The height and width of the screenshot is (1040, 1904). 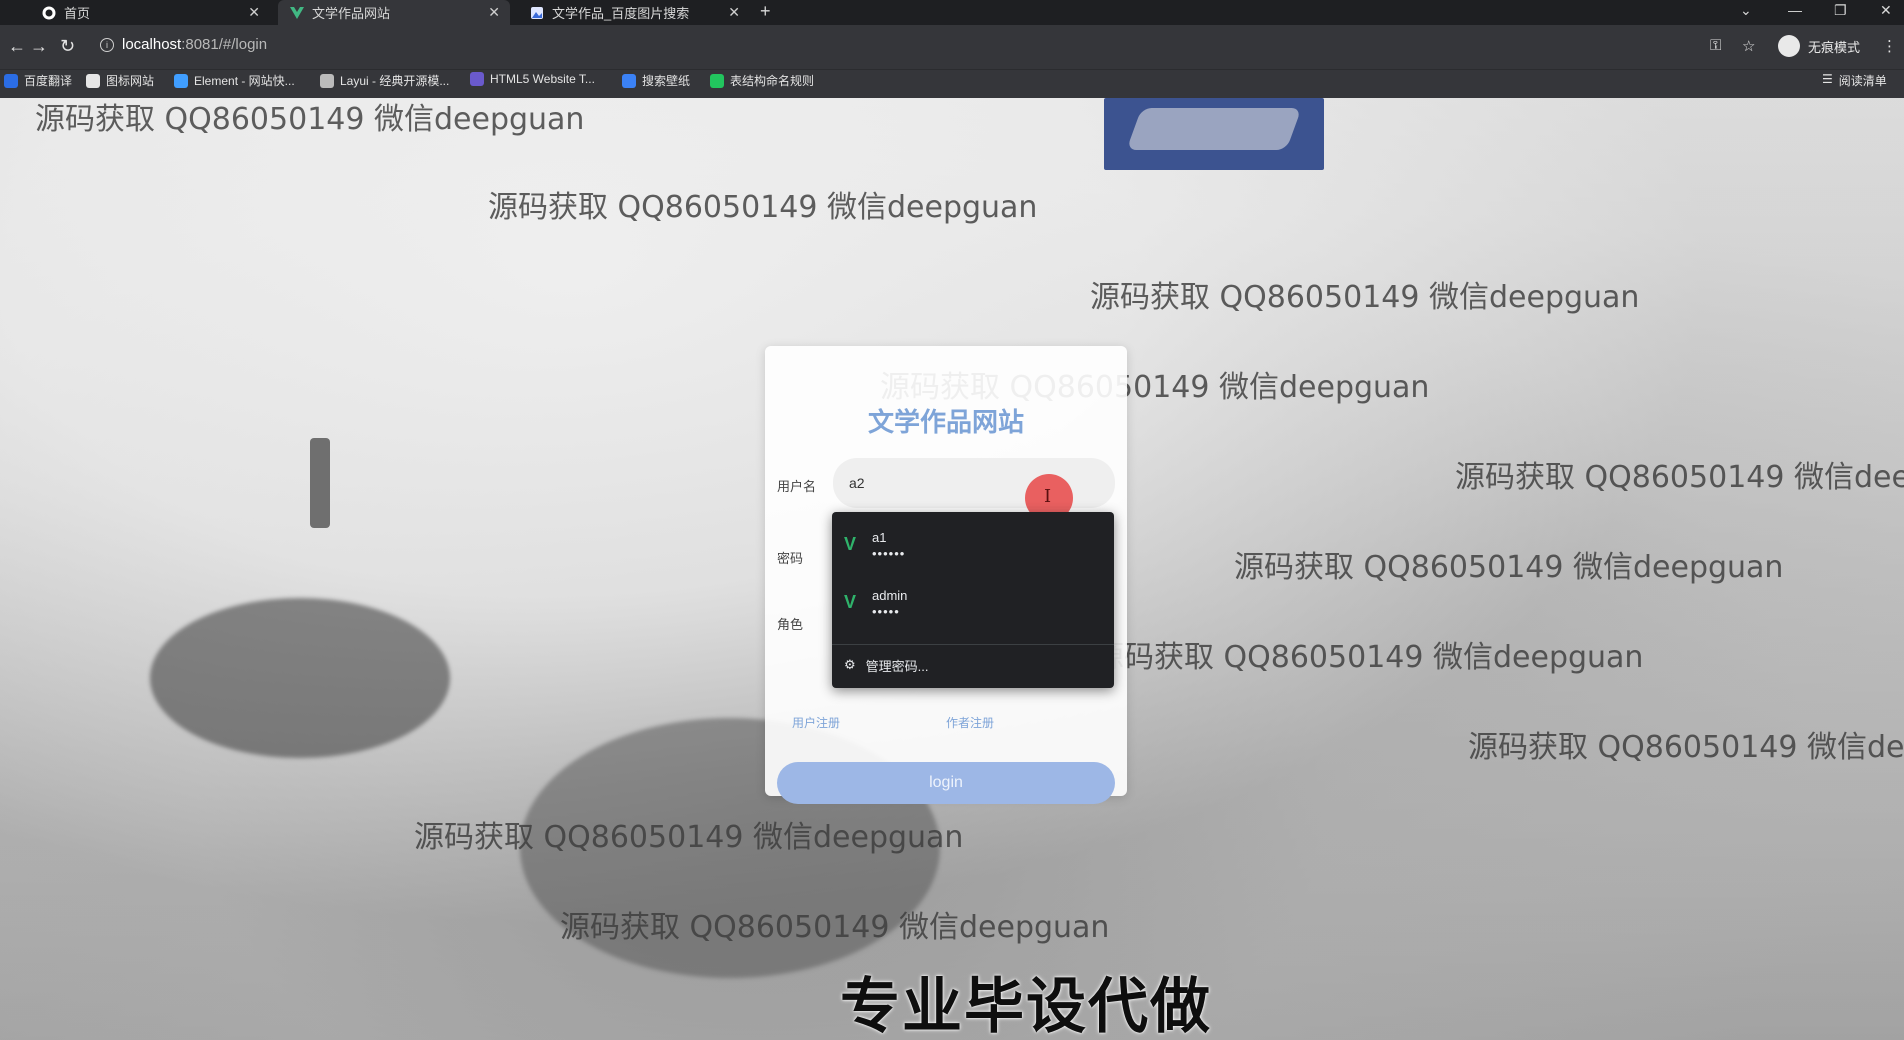 I want to click on url-host: localhost, so click(x=152, y=44).